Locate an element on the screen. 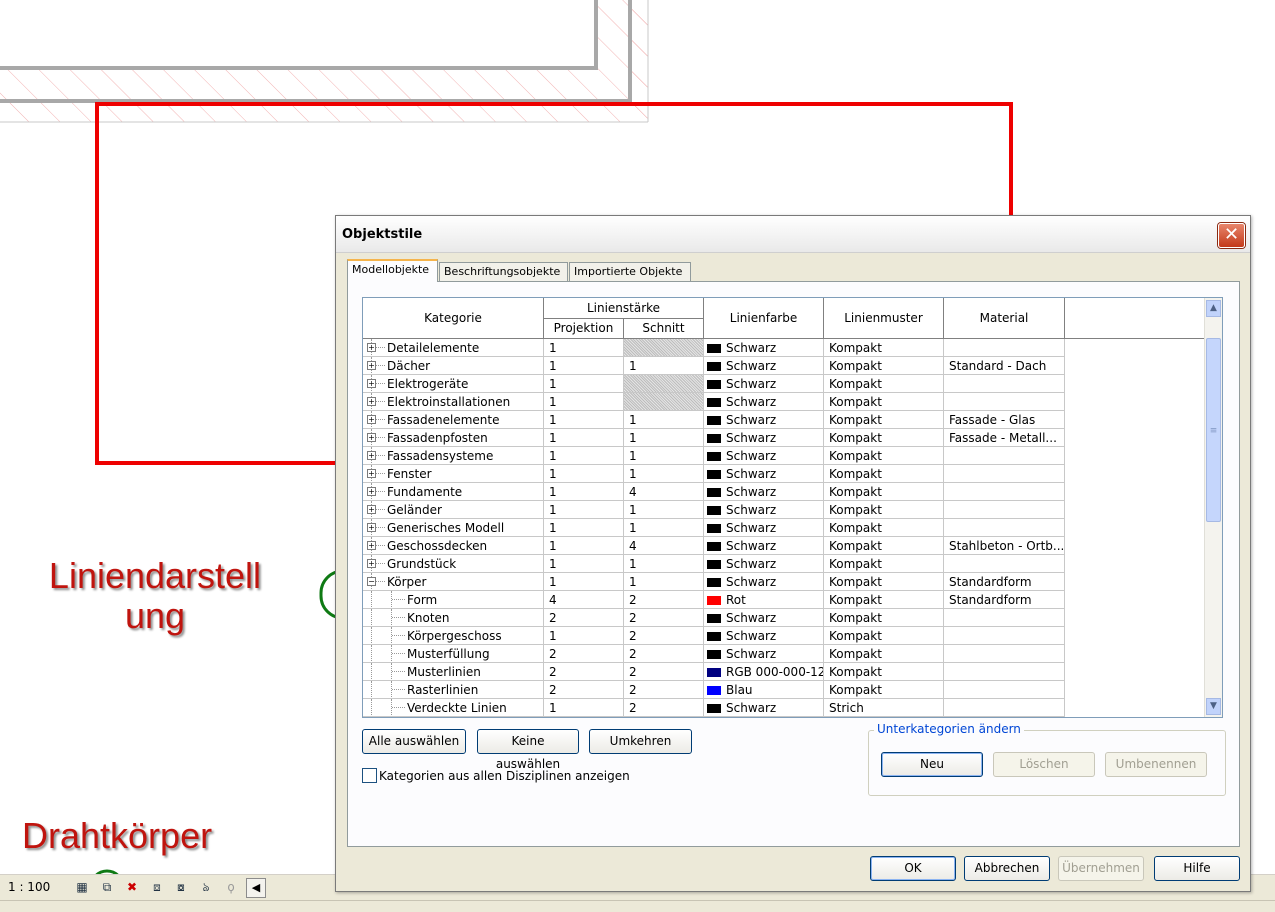 This screenshot has height=912, width=1275. table-row: Verdeckte Linien 1 2 Schwarz Strich is located at coordinates (714, 708).